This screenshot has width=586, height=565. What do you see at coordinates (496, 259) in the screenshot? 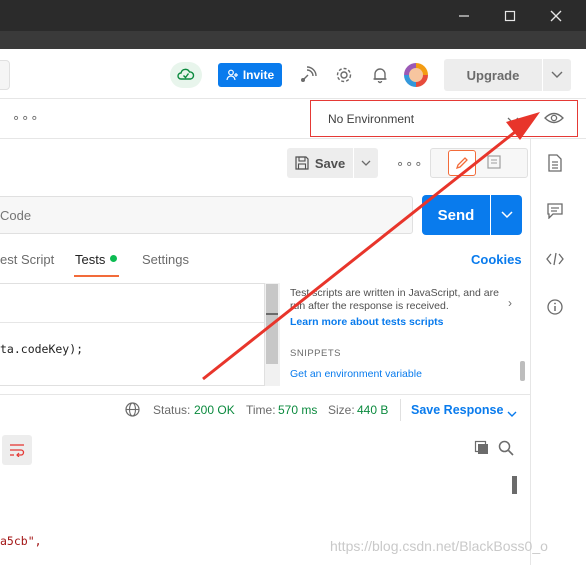
I see `cookies-link: Cookies` at bounding box center [496, 259].